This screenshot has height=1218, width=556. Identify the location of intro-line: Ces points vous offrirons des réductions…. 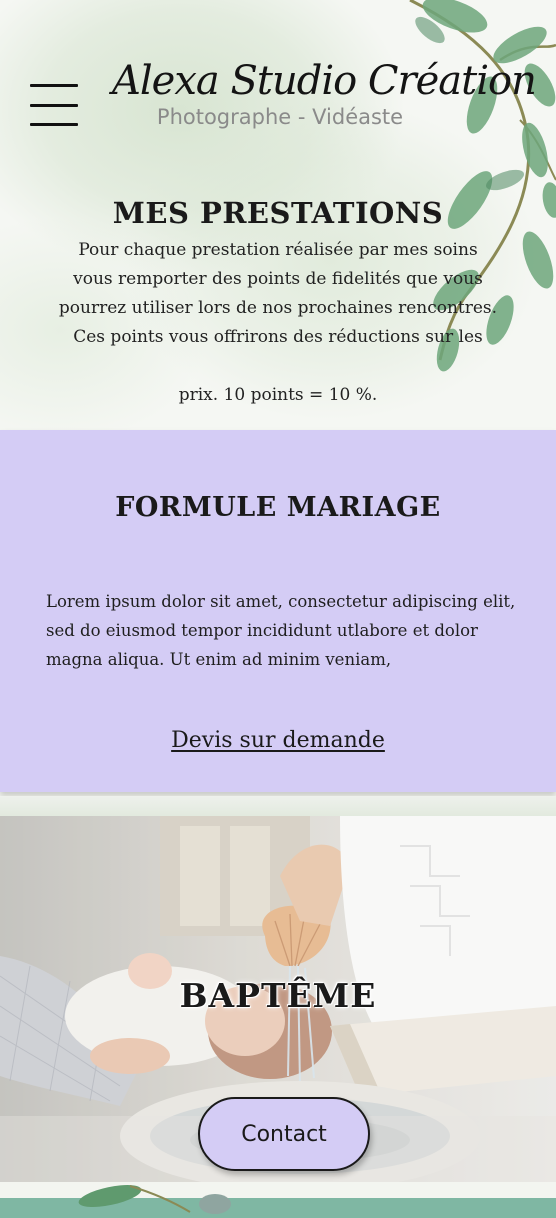
(278, 337).